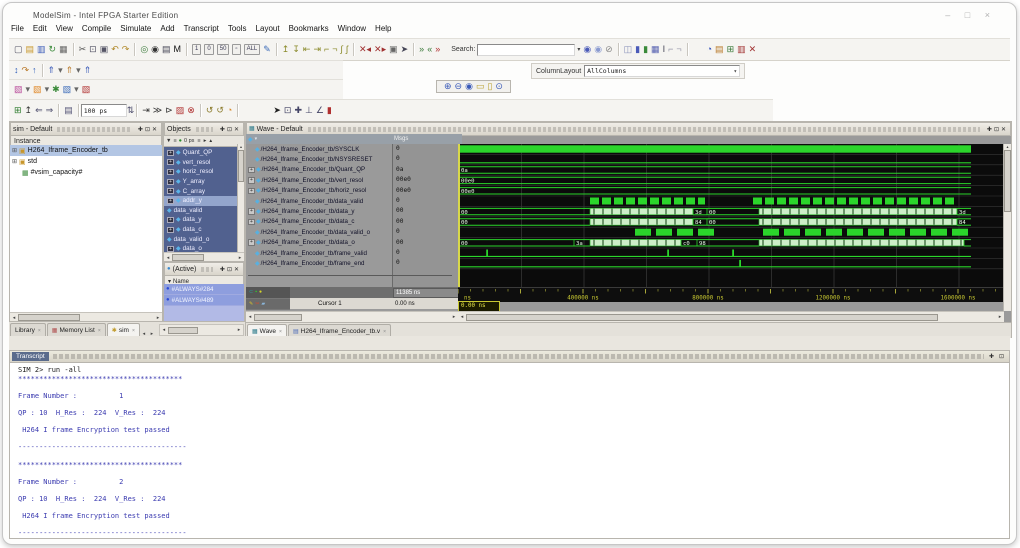 This screenshot has height=548, width=1020. I want to click on waveform-canvas: 0a 00e0 00e0 00 3d 00 3d 00 84 00 84 00 3a c0 98, so click(731, 215).